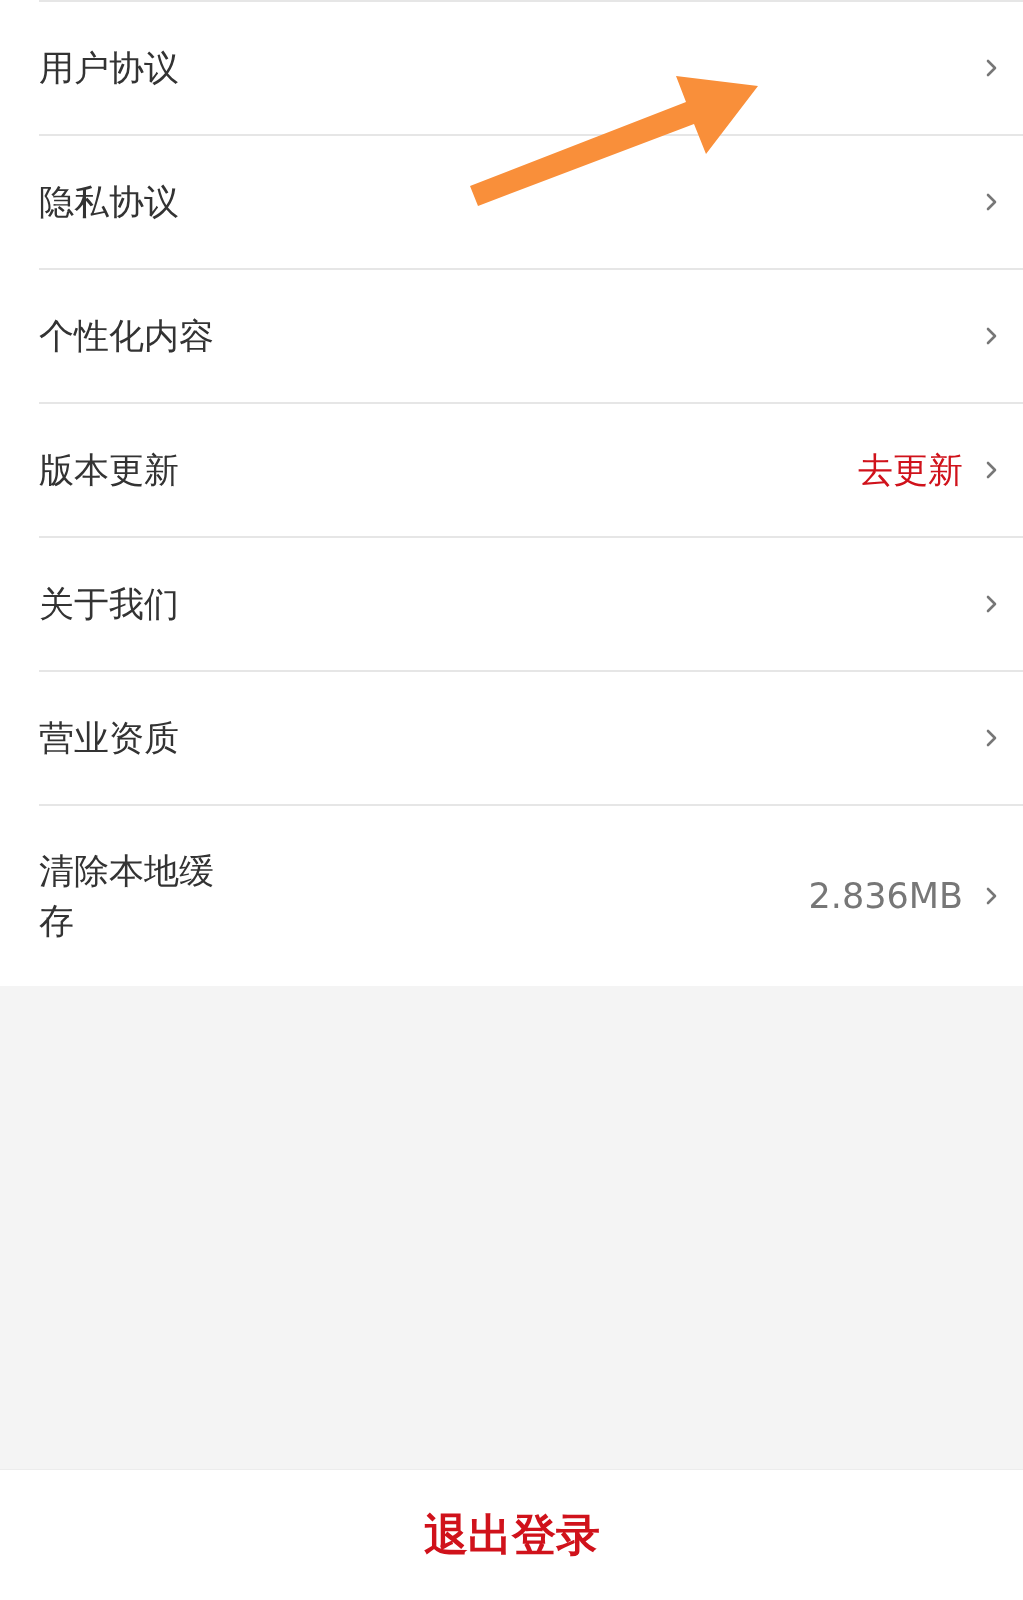 The width and height of the screenshot is (1023, 1600). What do you see at coordinates (531, 469) in the screenshot?
I see `settings-item: 版本更新 去更新` at bounding box center [531, 469].